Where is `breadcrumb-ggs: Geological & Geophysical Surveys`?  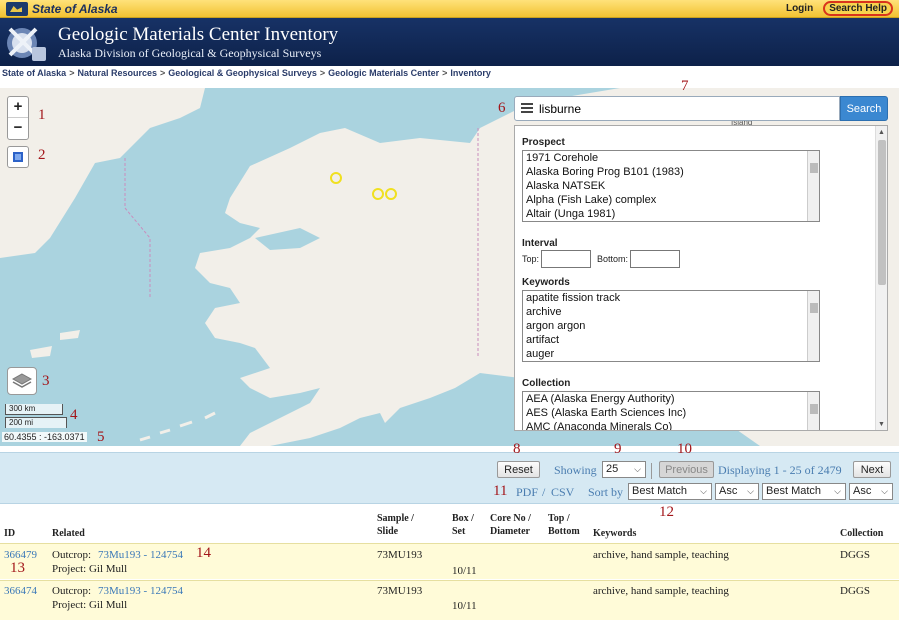 breadcrumb-ggs: Geological & Geophysical Surveys is located at coordinates (242, 75).